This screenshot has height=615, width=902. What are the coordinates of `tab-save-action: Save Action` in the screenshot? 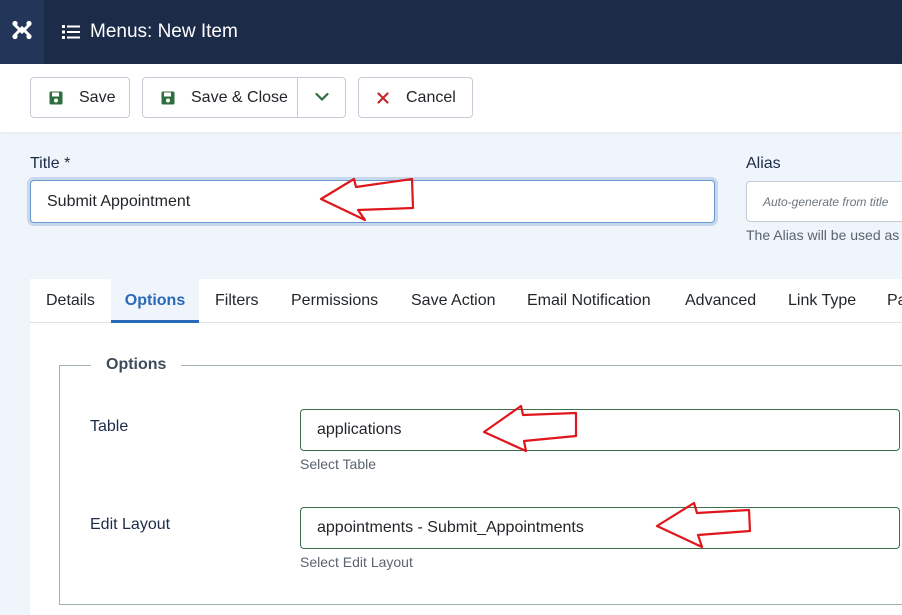 It's located at (453, 301).